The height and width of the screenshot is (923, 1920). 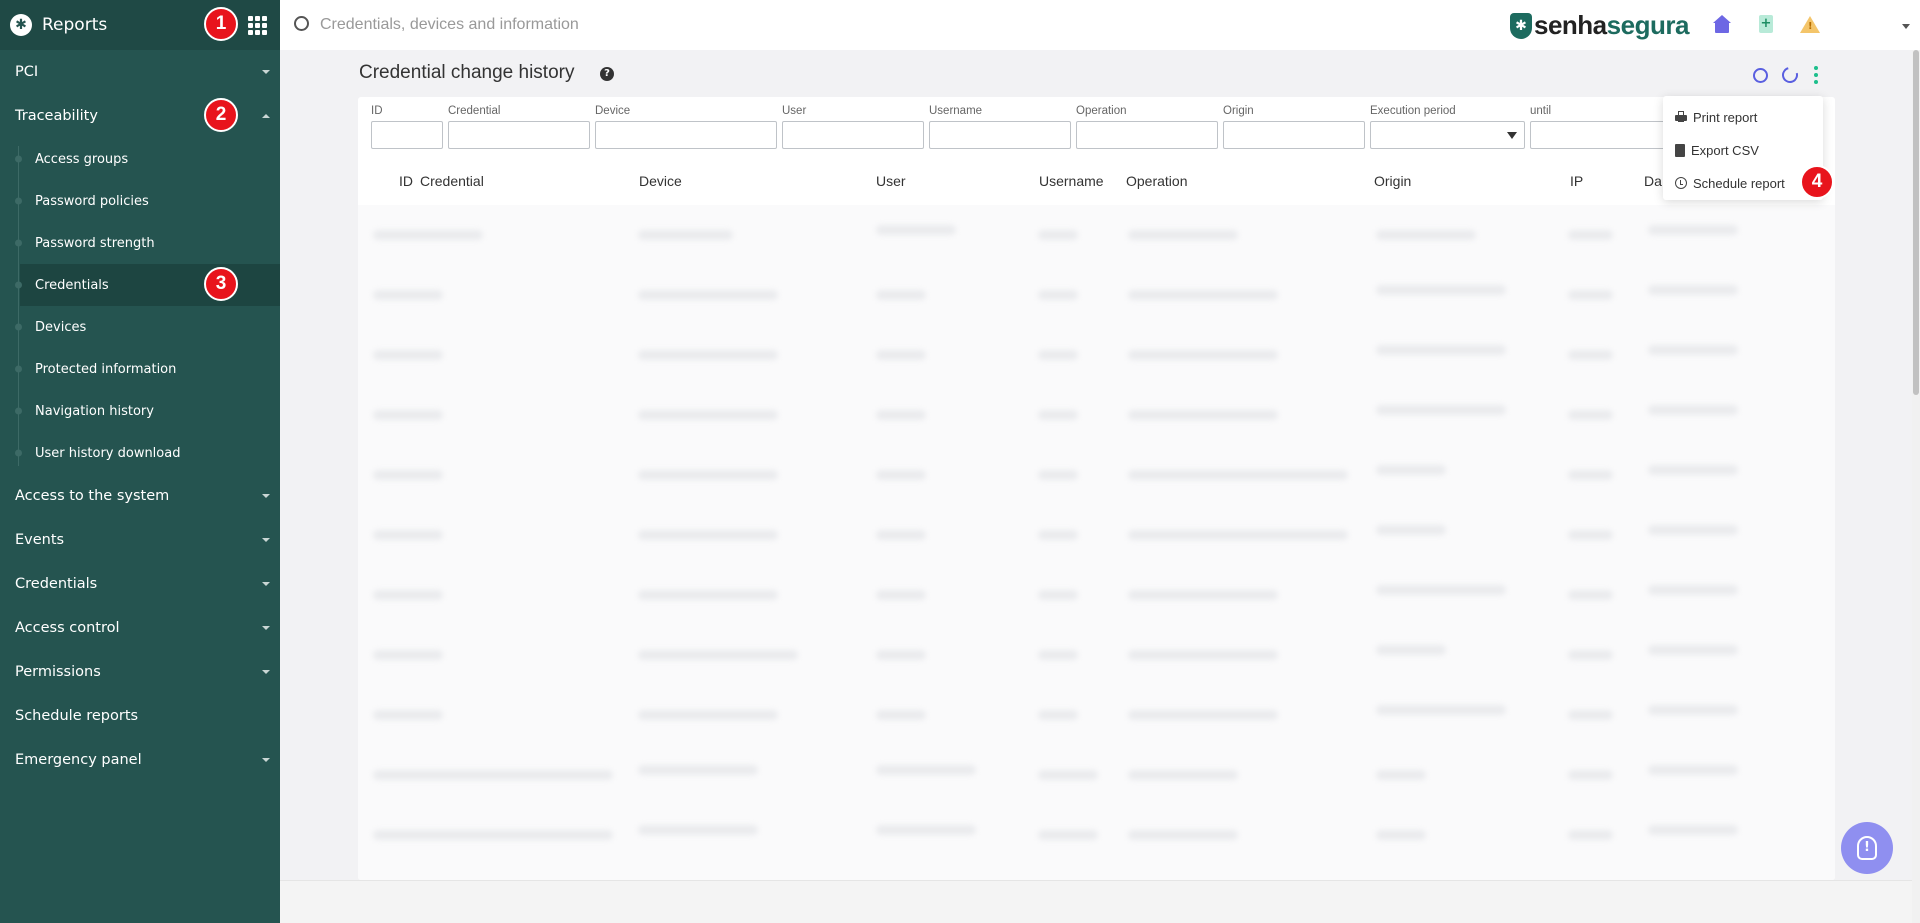 What do you see at coordinates (1867, 848) in the screenshot?
I see `tips-button: !` at bounding box center [1867, 848].